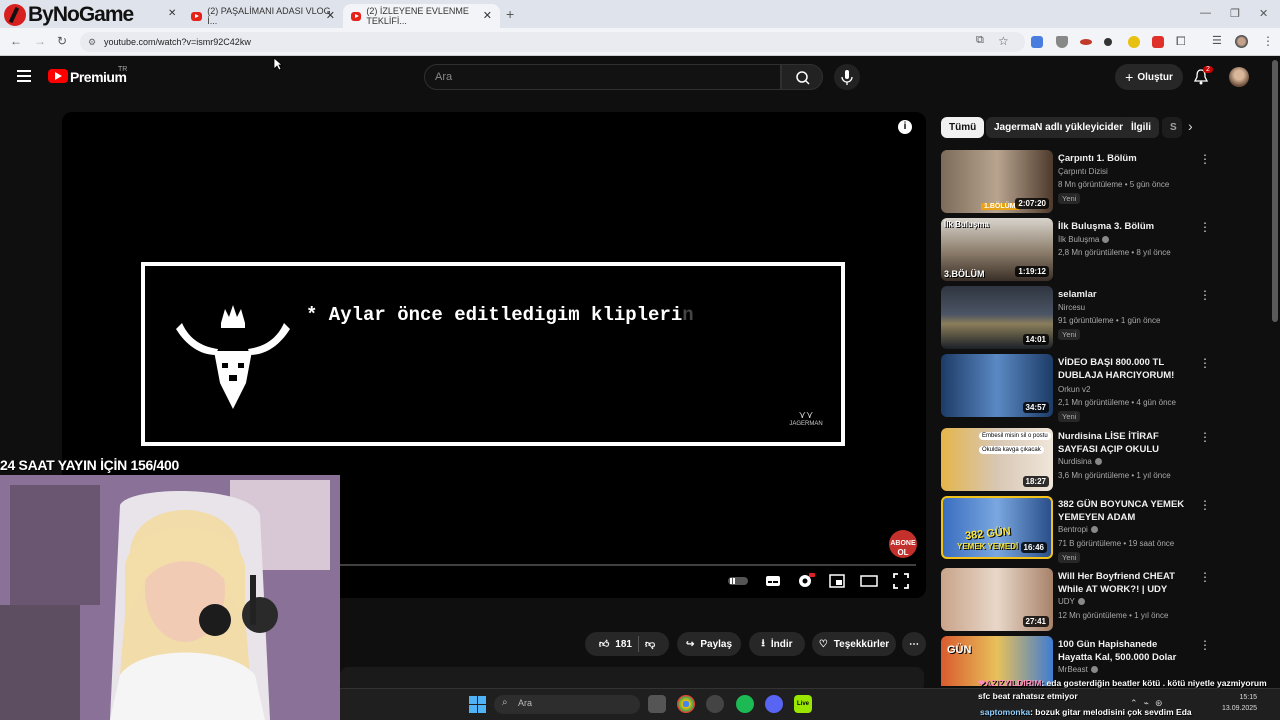 Image resolution: width=1280 pixels, height=720 pixels. I want to click on extensions-puzzle-icon: ⧠, so click(1181, 41).